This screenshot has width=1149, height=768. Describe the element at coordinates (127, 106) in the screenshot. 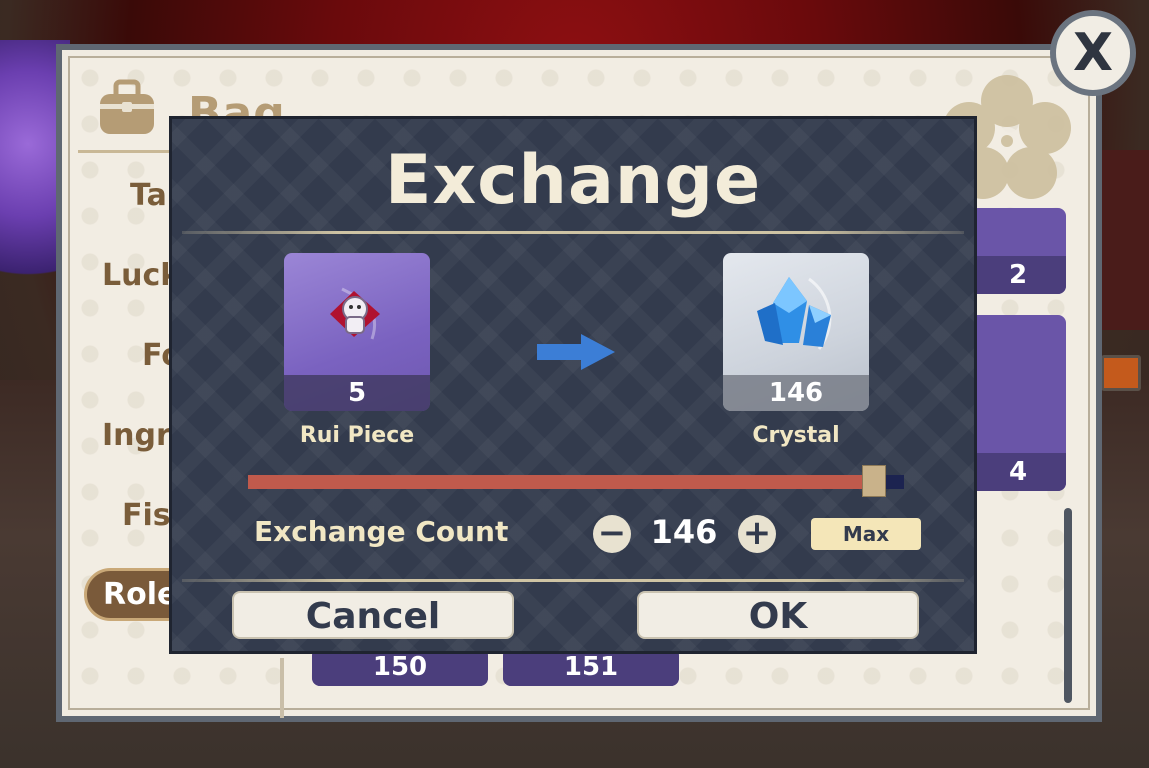

I see `bag-icon` at that location.